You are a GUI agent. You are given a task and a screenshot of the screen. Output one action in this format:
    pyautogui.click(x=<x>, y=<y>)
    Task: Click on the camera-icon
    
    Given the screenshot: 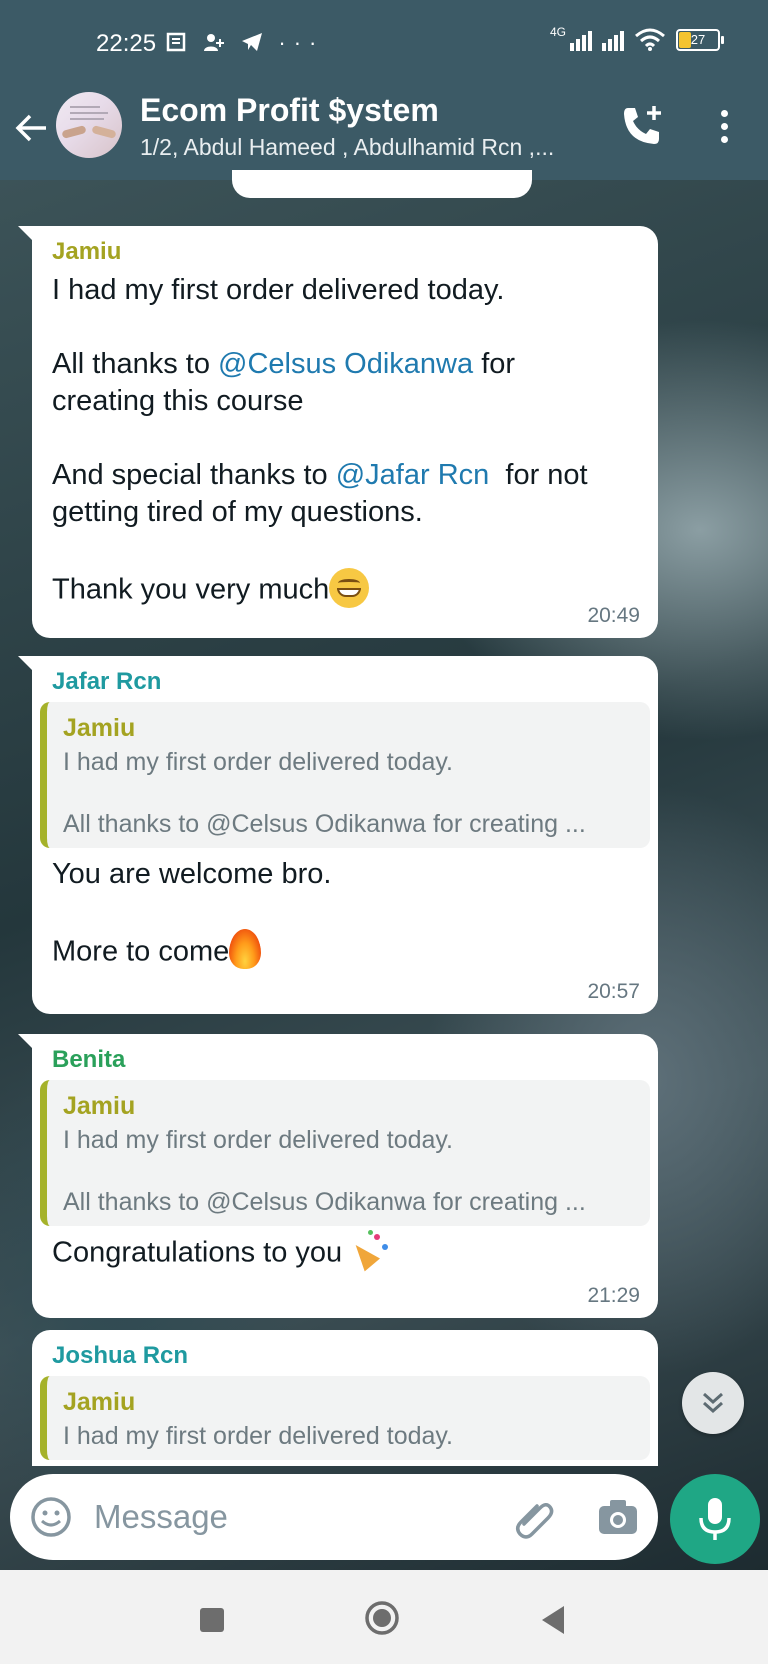 What is the action you would take?
    pyautogui.click(x=618, y=1517)
    